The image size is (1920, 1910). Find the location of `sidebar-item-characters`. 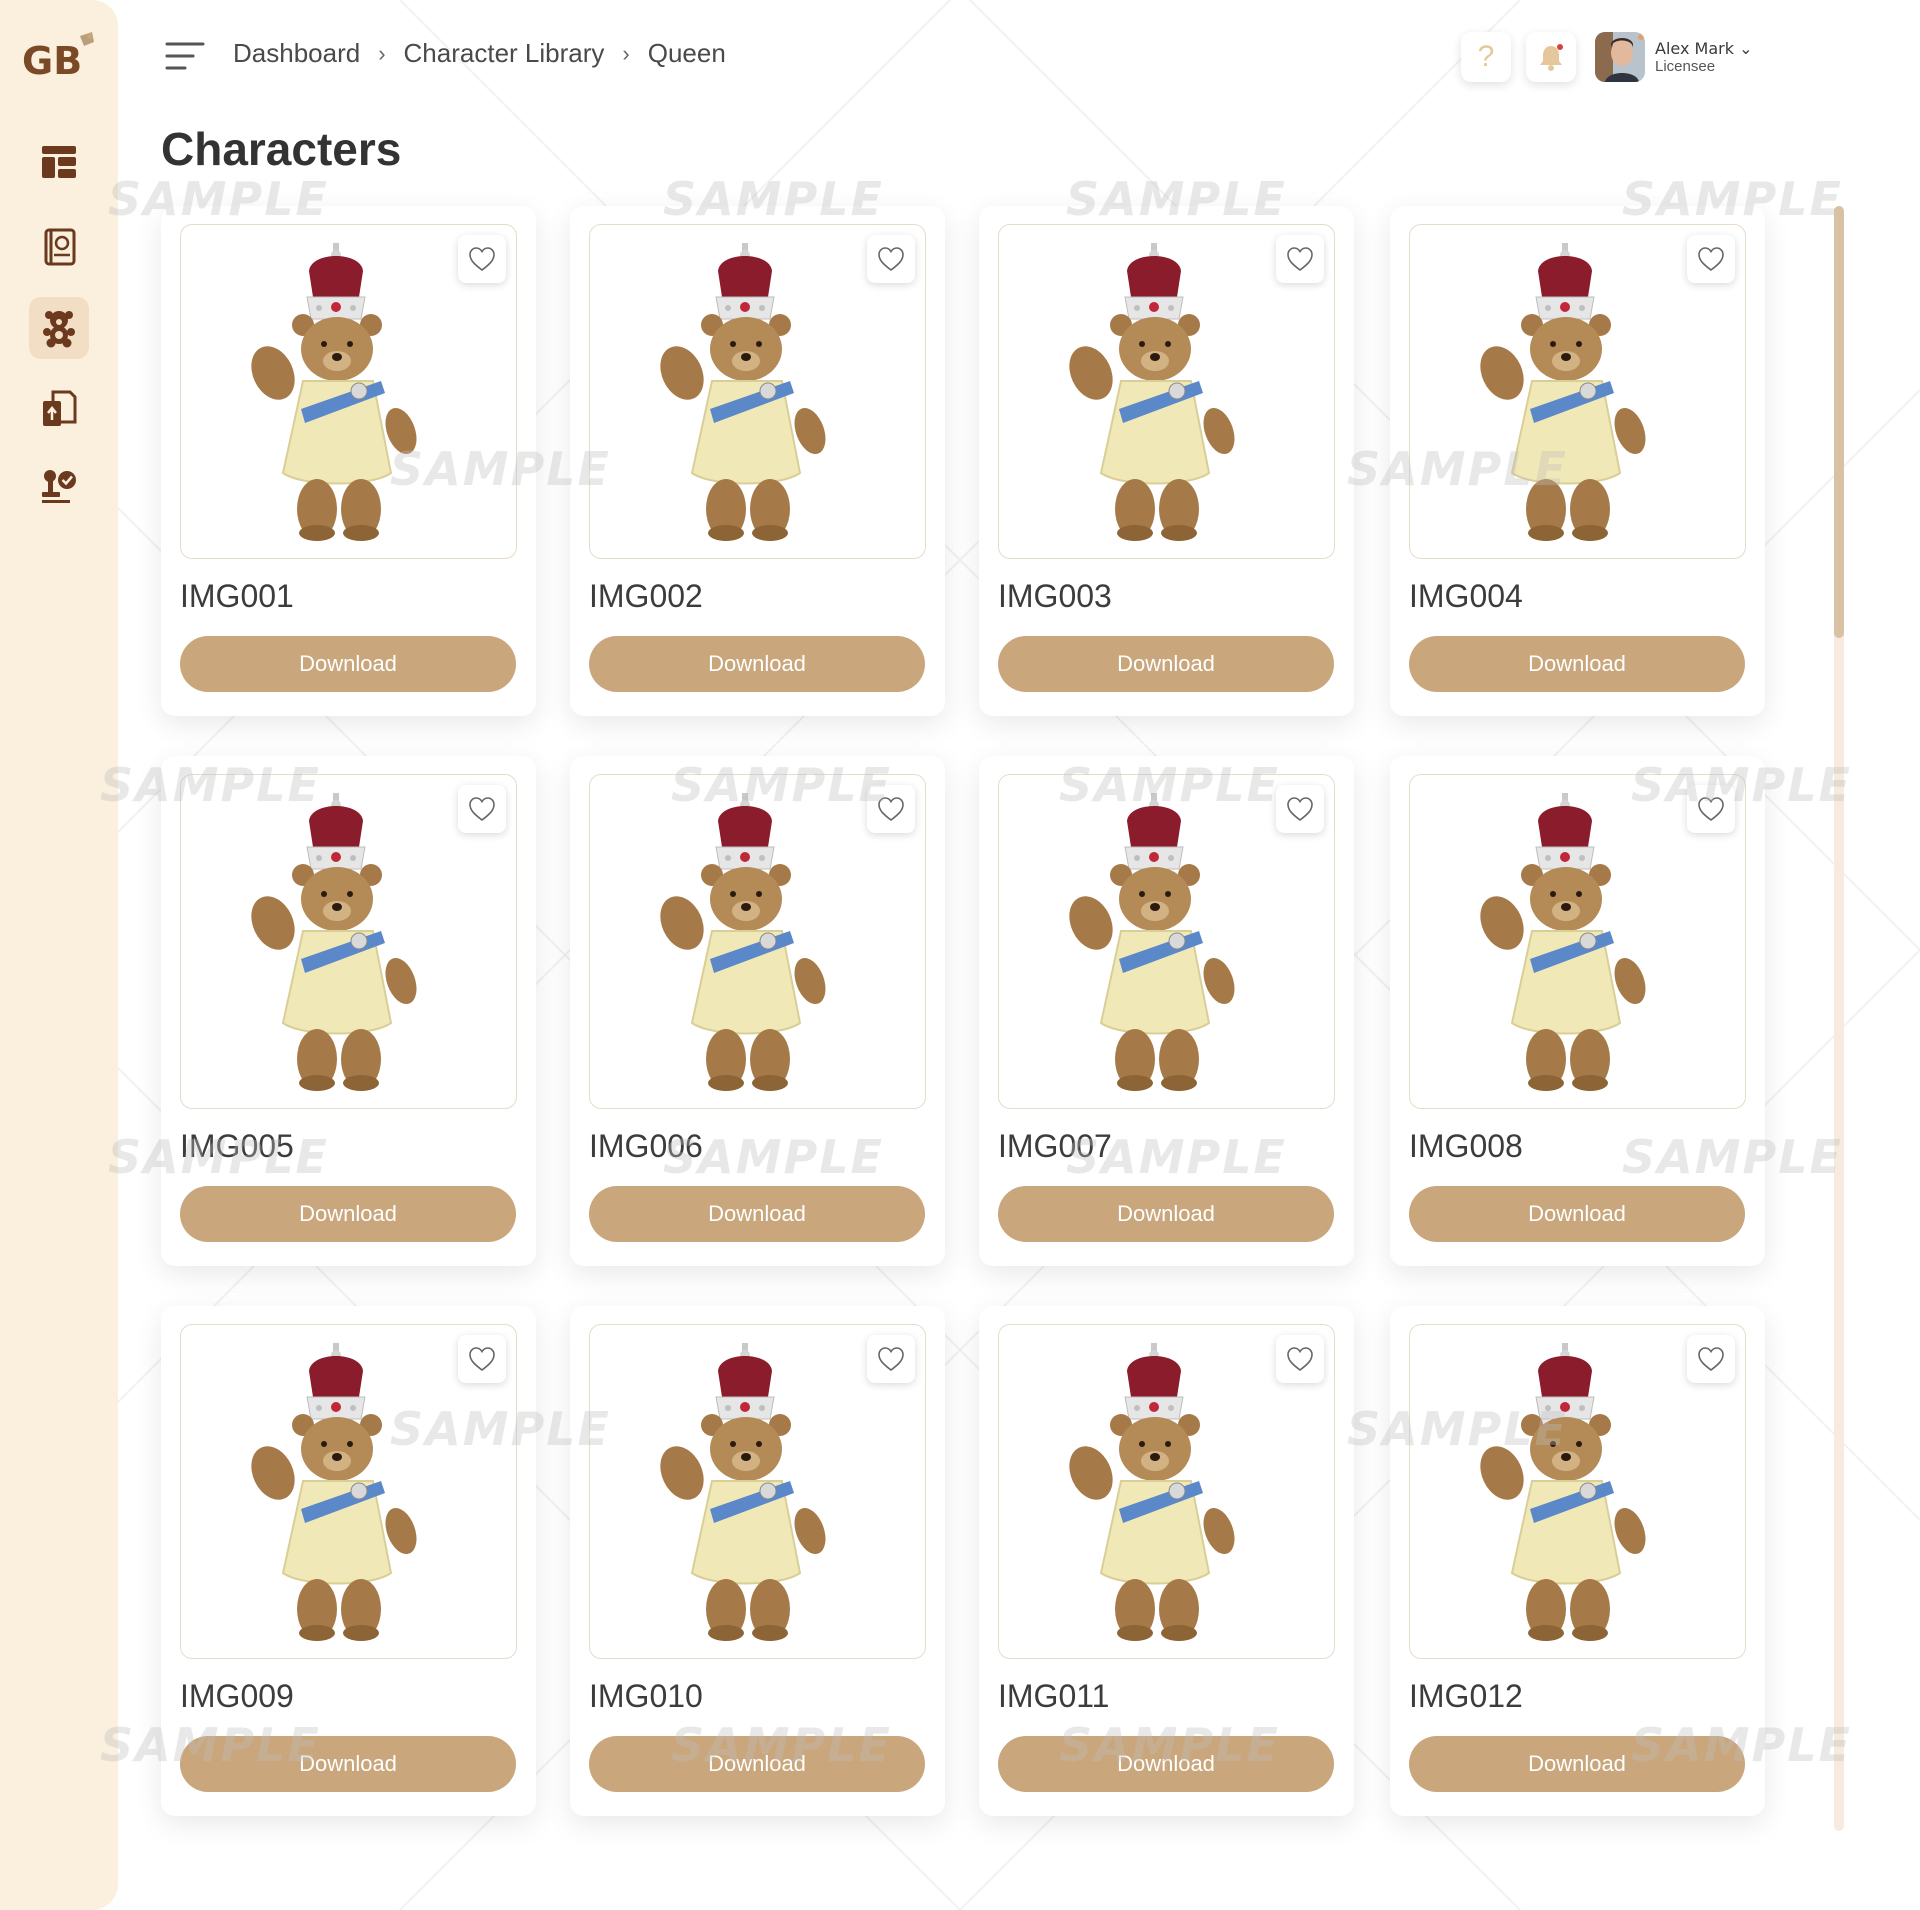

sidebar-item-characters is located at coordinates (59, 328).